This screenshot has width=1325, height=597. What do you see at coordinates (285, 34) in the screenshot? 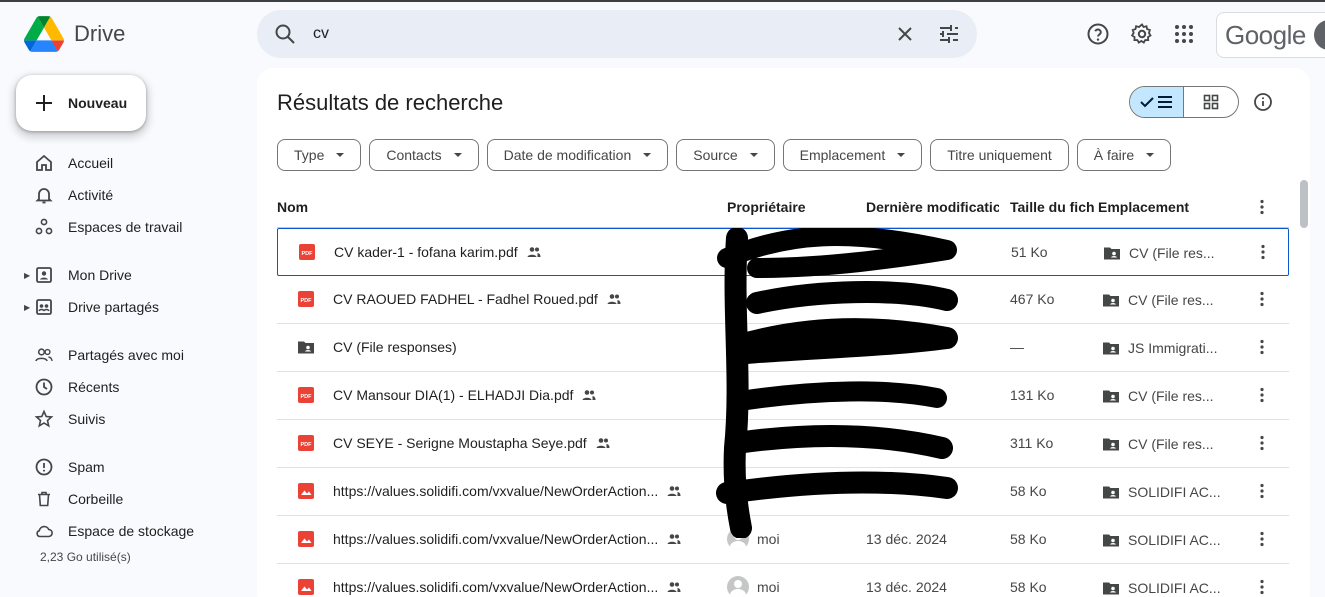
I see `search-icon` at bounding box center [285, 34].